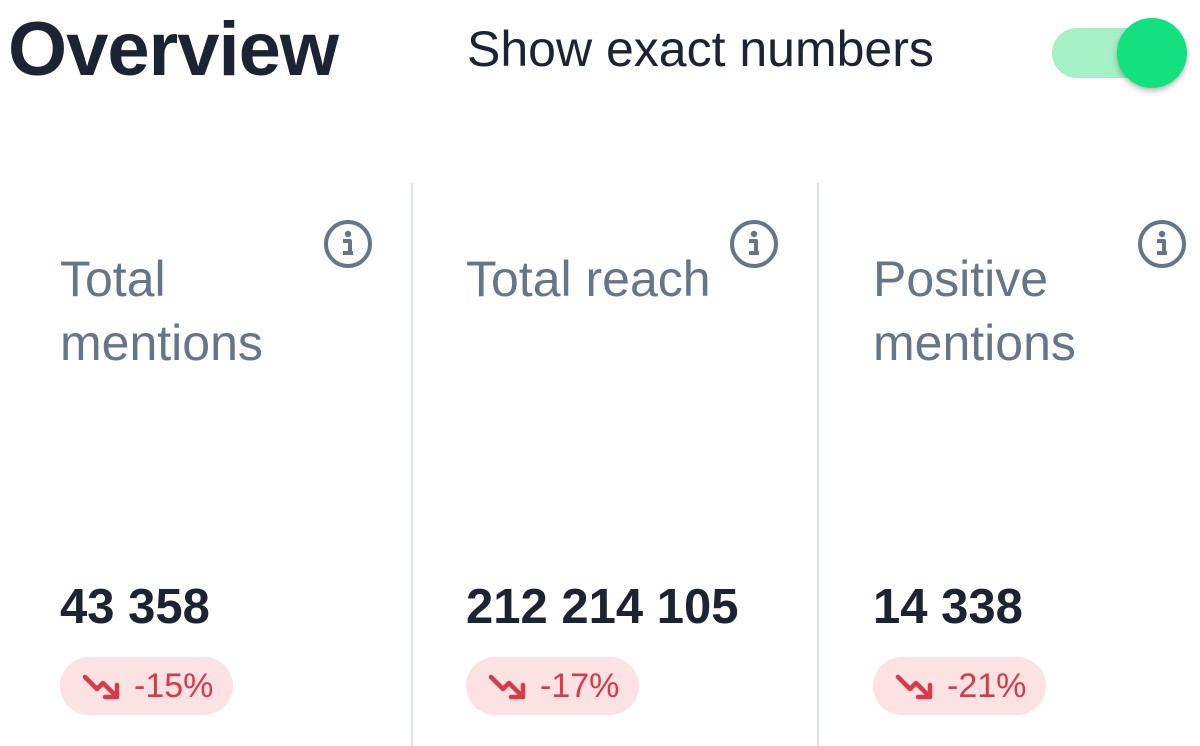 This screenshot has height=746, width=1200. Describe the element at coordinates (987, 686) in the screenshot. I see `change-value: -21%` at that location.